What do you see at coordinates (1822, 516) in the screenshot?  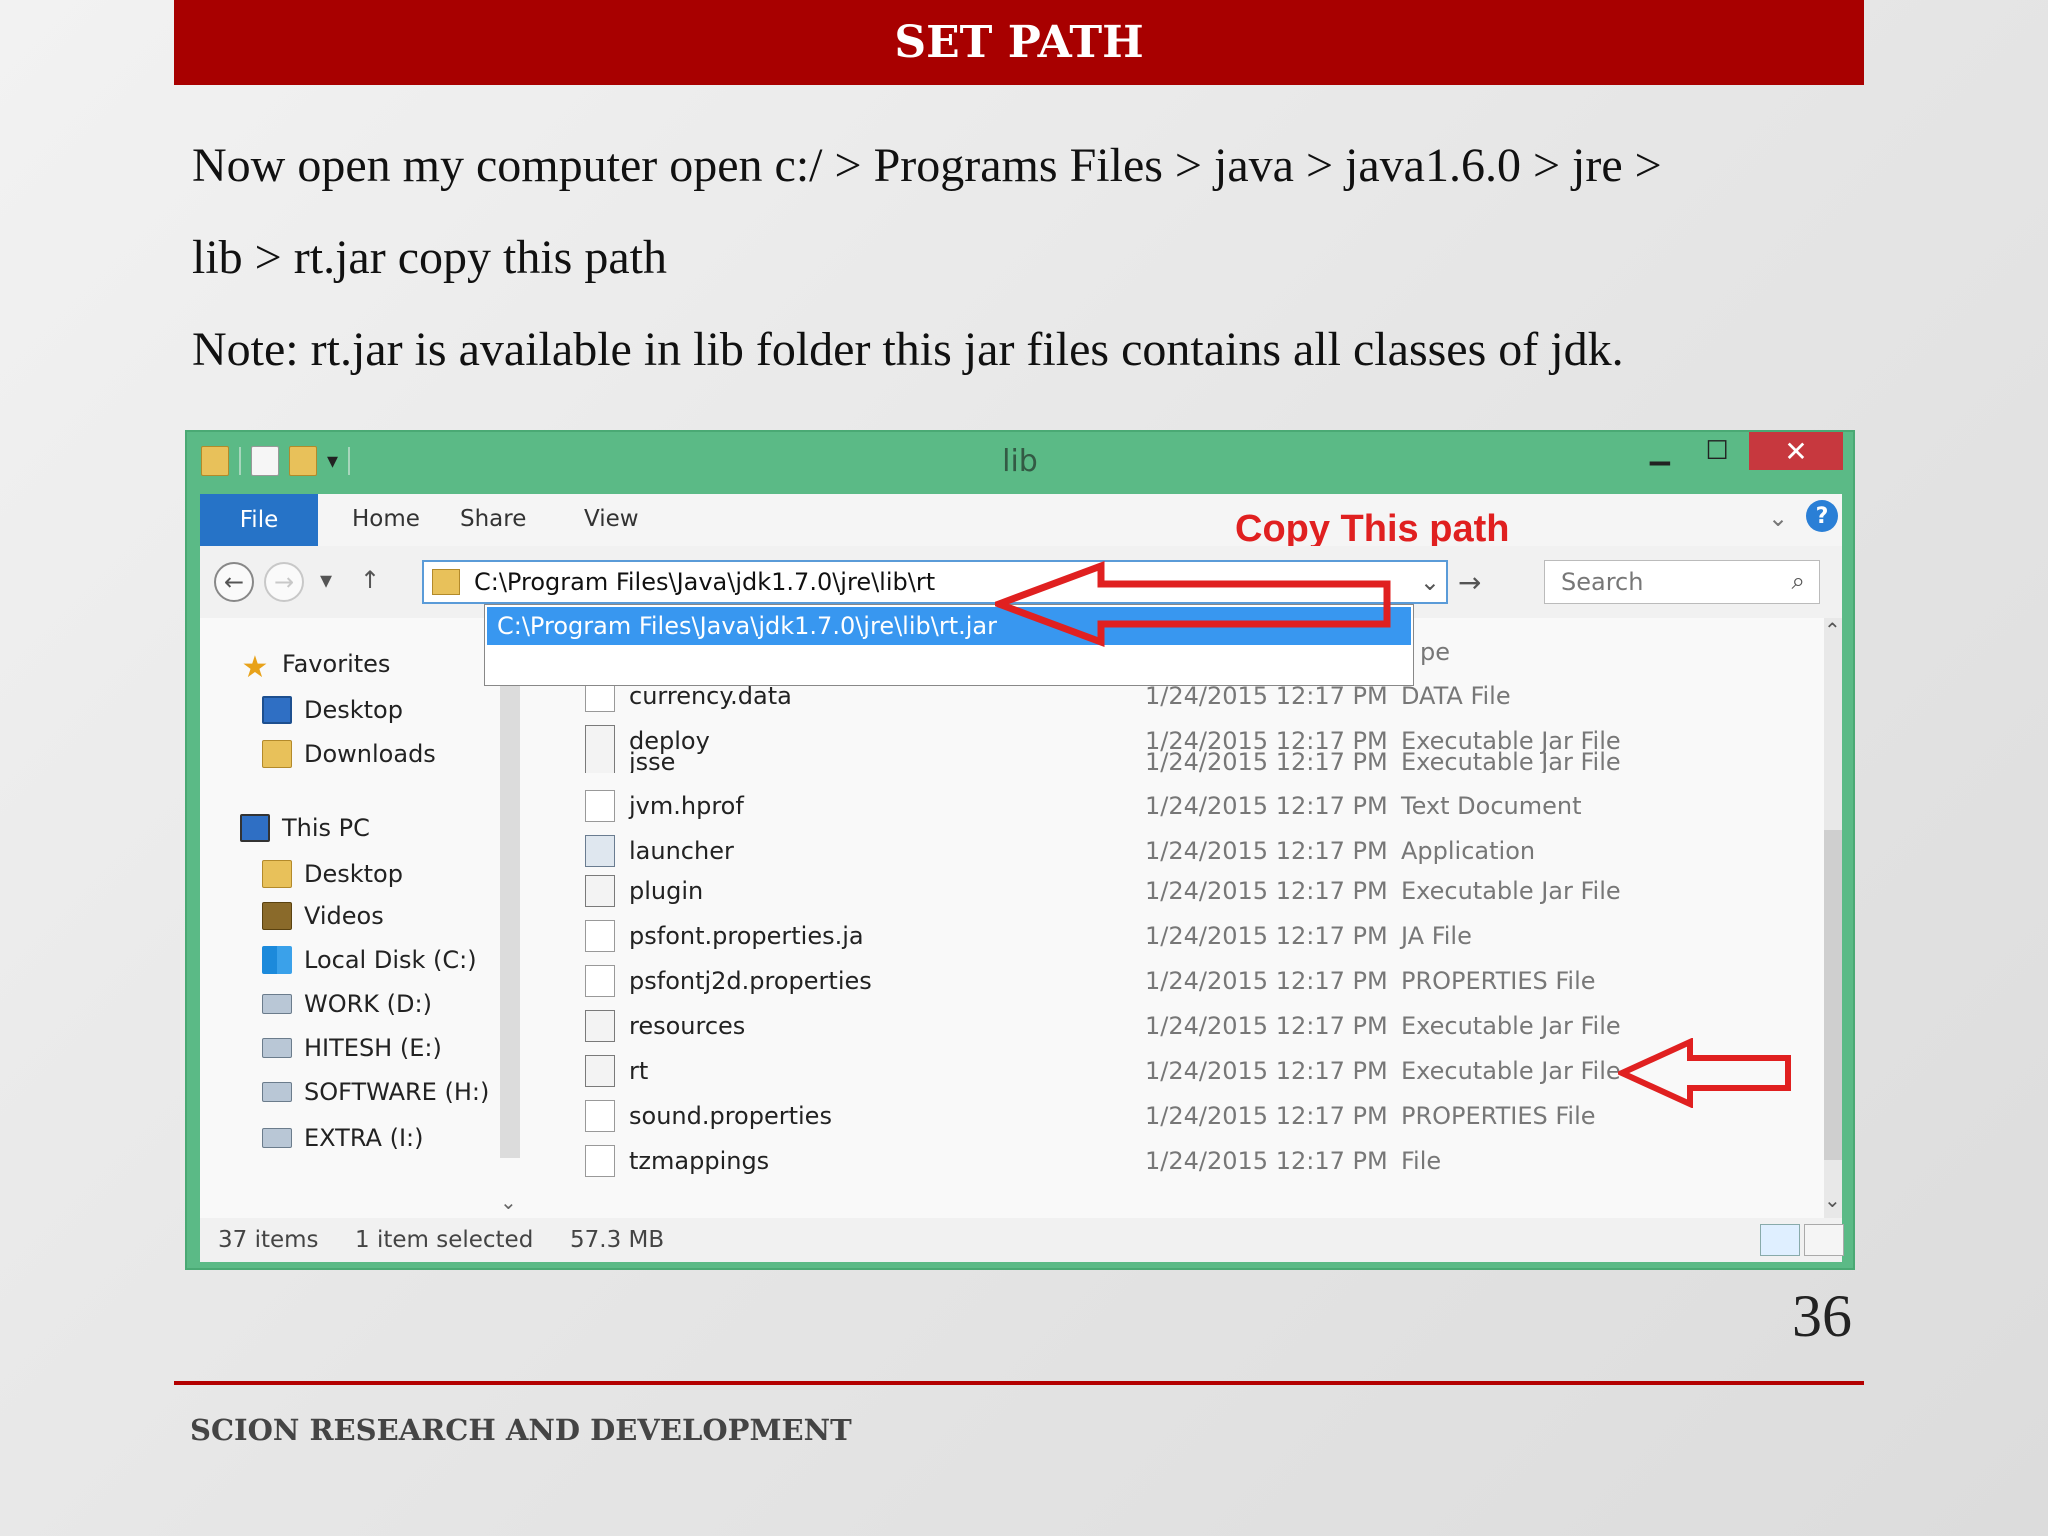 I see `help-icon: ?` at bounding box center [1822, 516].